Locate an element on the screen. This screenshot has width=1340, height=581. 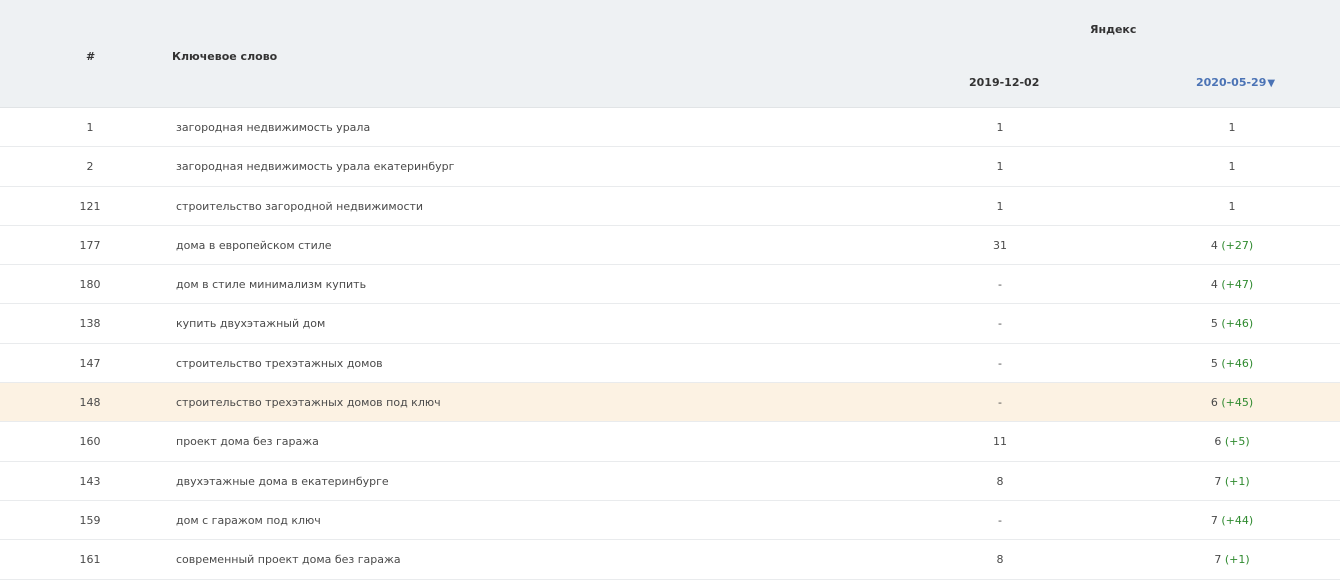
table-row: 159 дом с гаражом под ключ - 7 (+44) is located at coordinates (670, 521).